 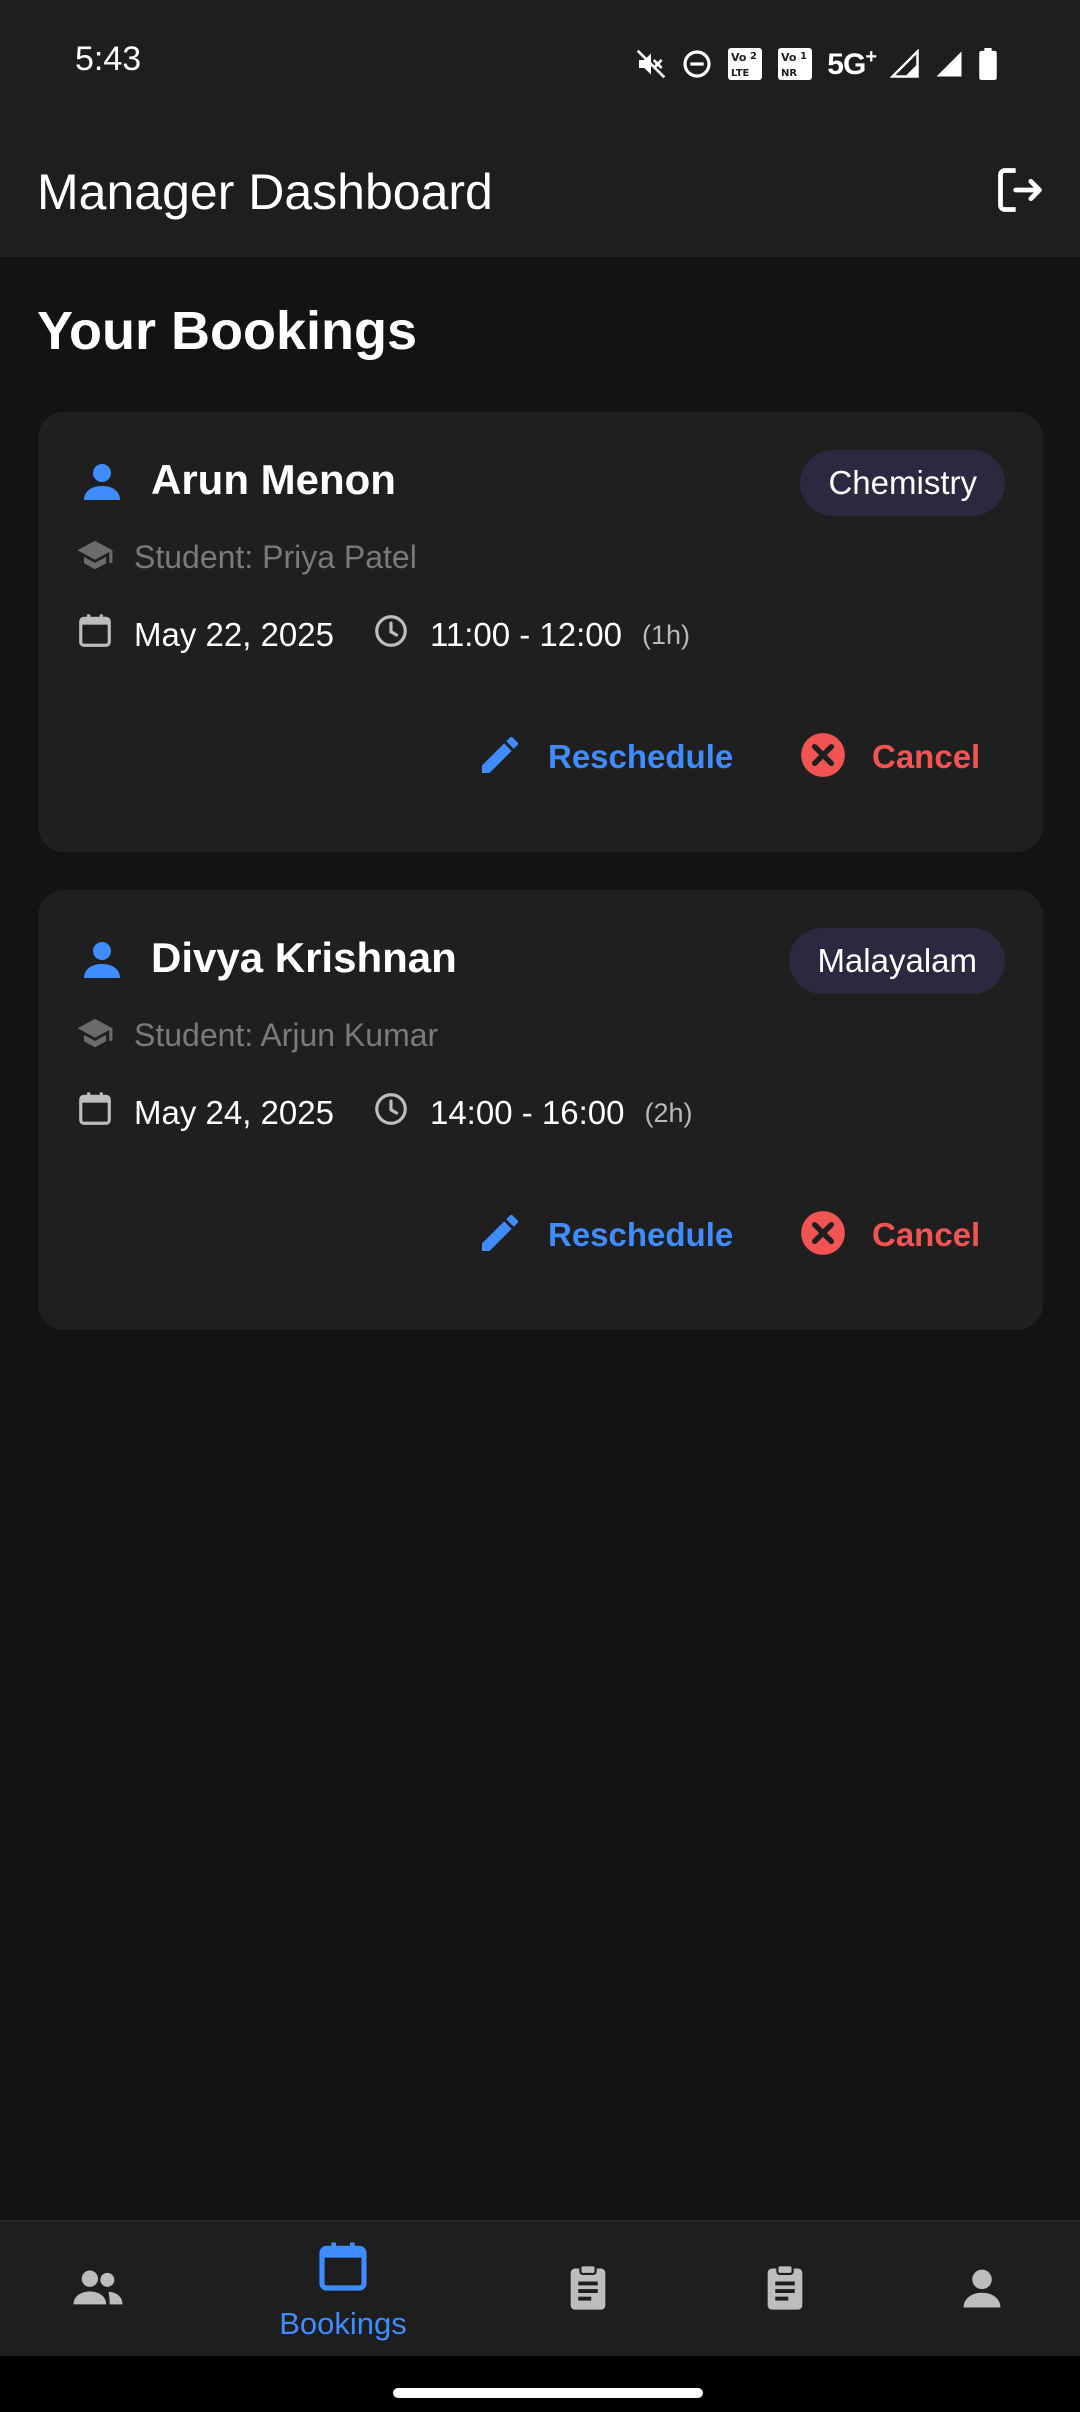 I want to click on nav-item-profile, so click(x=982, y=2290).